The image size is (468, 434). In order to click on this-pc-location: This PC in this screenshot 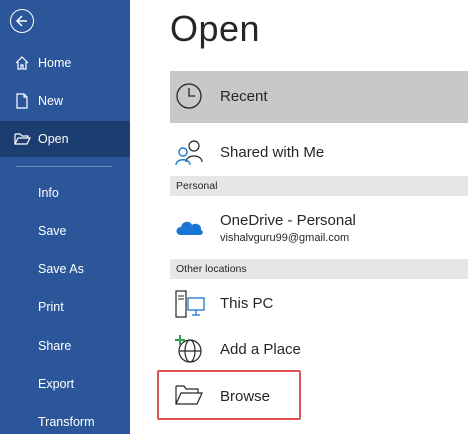, I will do `click(319, 303)`.